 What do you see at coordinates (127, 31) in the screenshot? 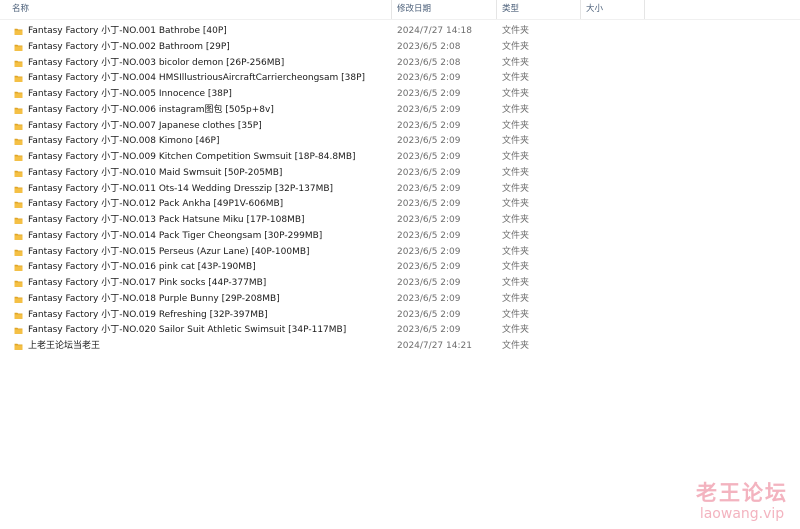
I see `file-name: Fantasy Factory 小丁-NO.001 Bathrobe [40P]` at bounding box center [127, 31].